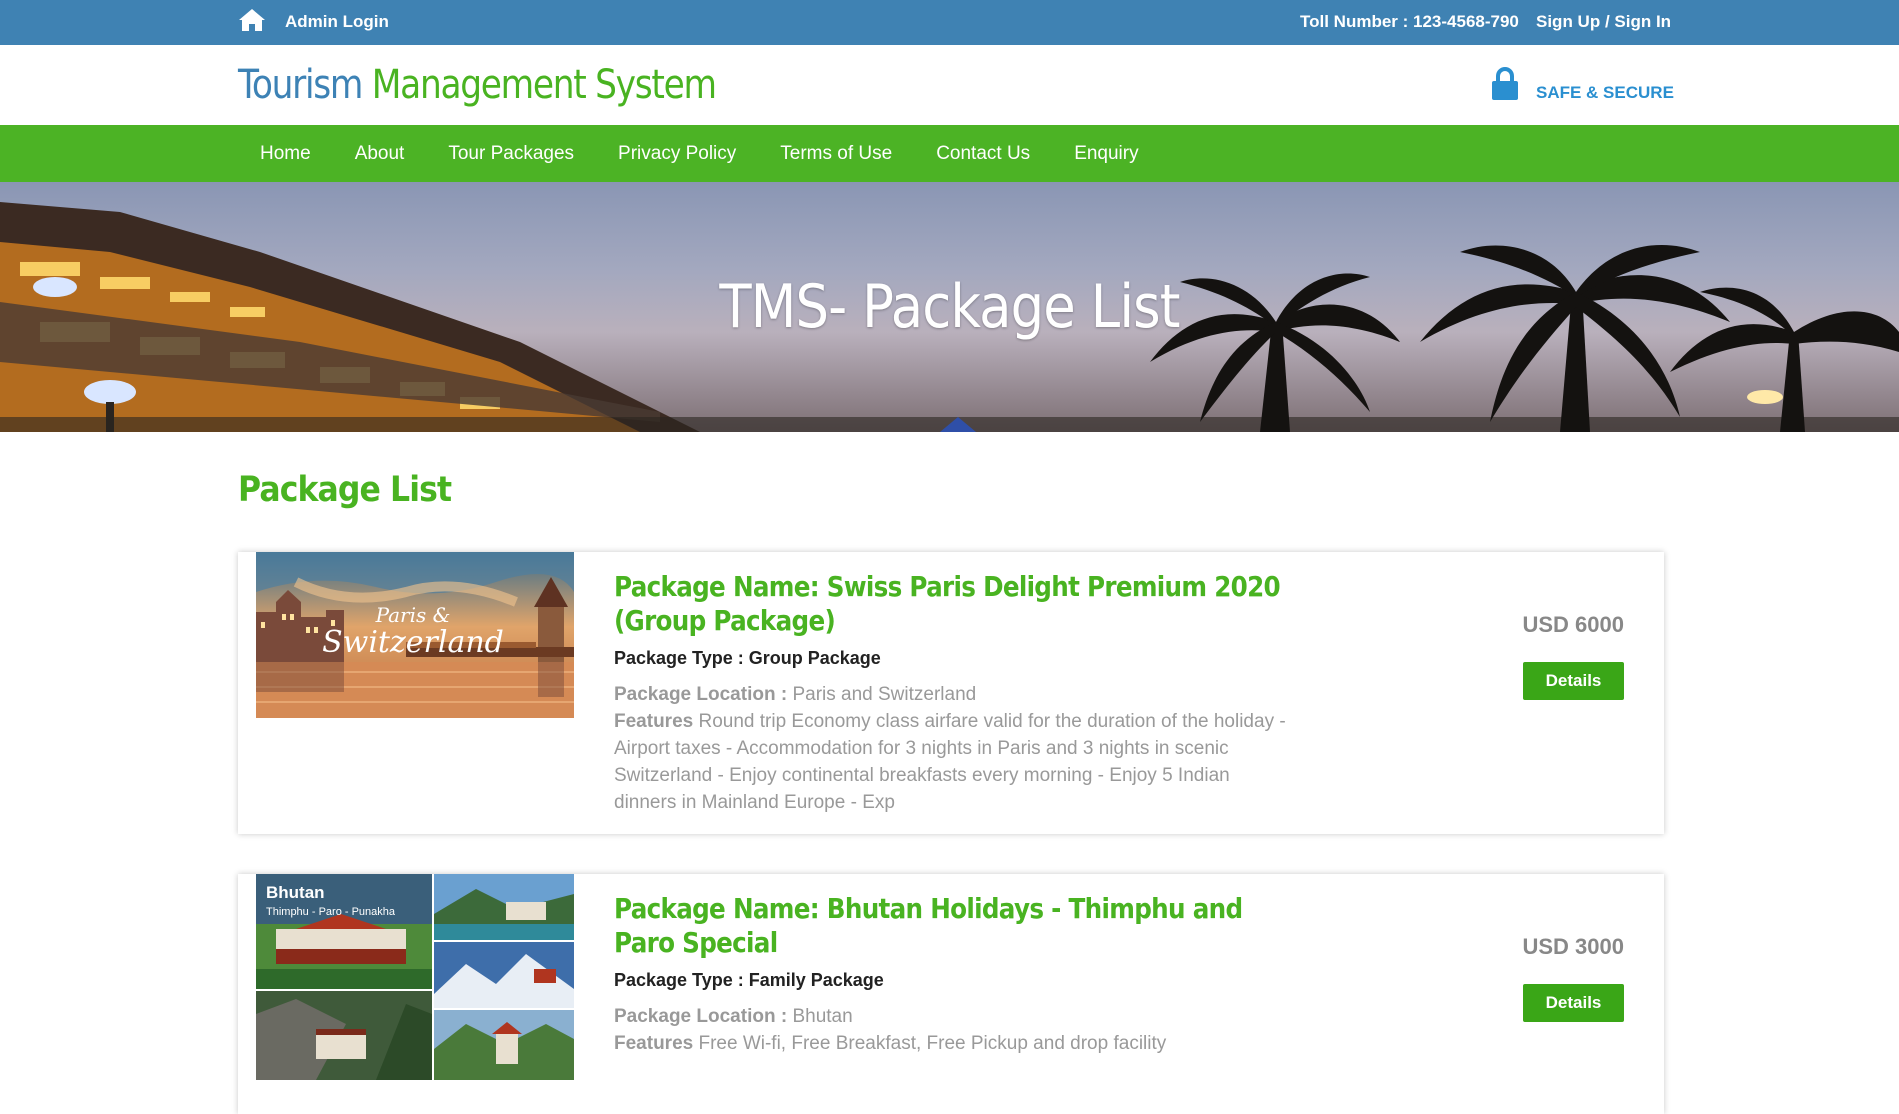 Image resolution: width=1899 pixels, height=1114 pixels. What do you see at coordinates (954, 1016) in the screenshot?
I see `package-location: Package Location : Bhutan` at bounding box center [954, 1016].